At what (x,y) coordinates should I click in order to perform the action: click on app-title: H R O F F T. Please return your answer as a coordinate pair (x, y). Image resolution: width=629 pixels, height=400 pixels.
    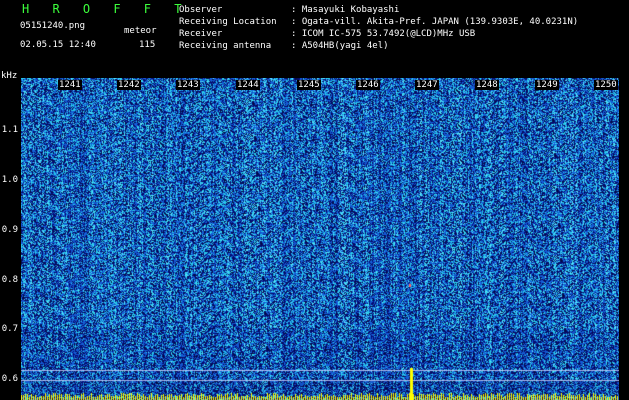
    Looking at the image, I should click on (106, 9).